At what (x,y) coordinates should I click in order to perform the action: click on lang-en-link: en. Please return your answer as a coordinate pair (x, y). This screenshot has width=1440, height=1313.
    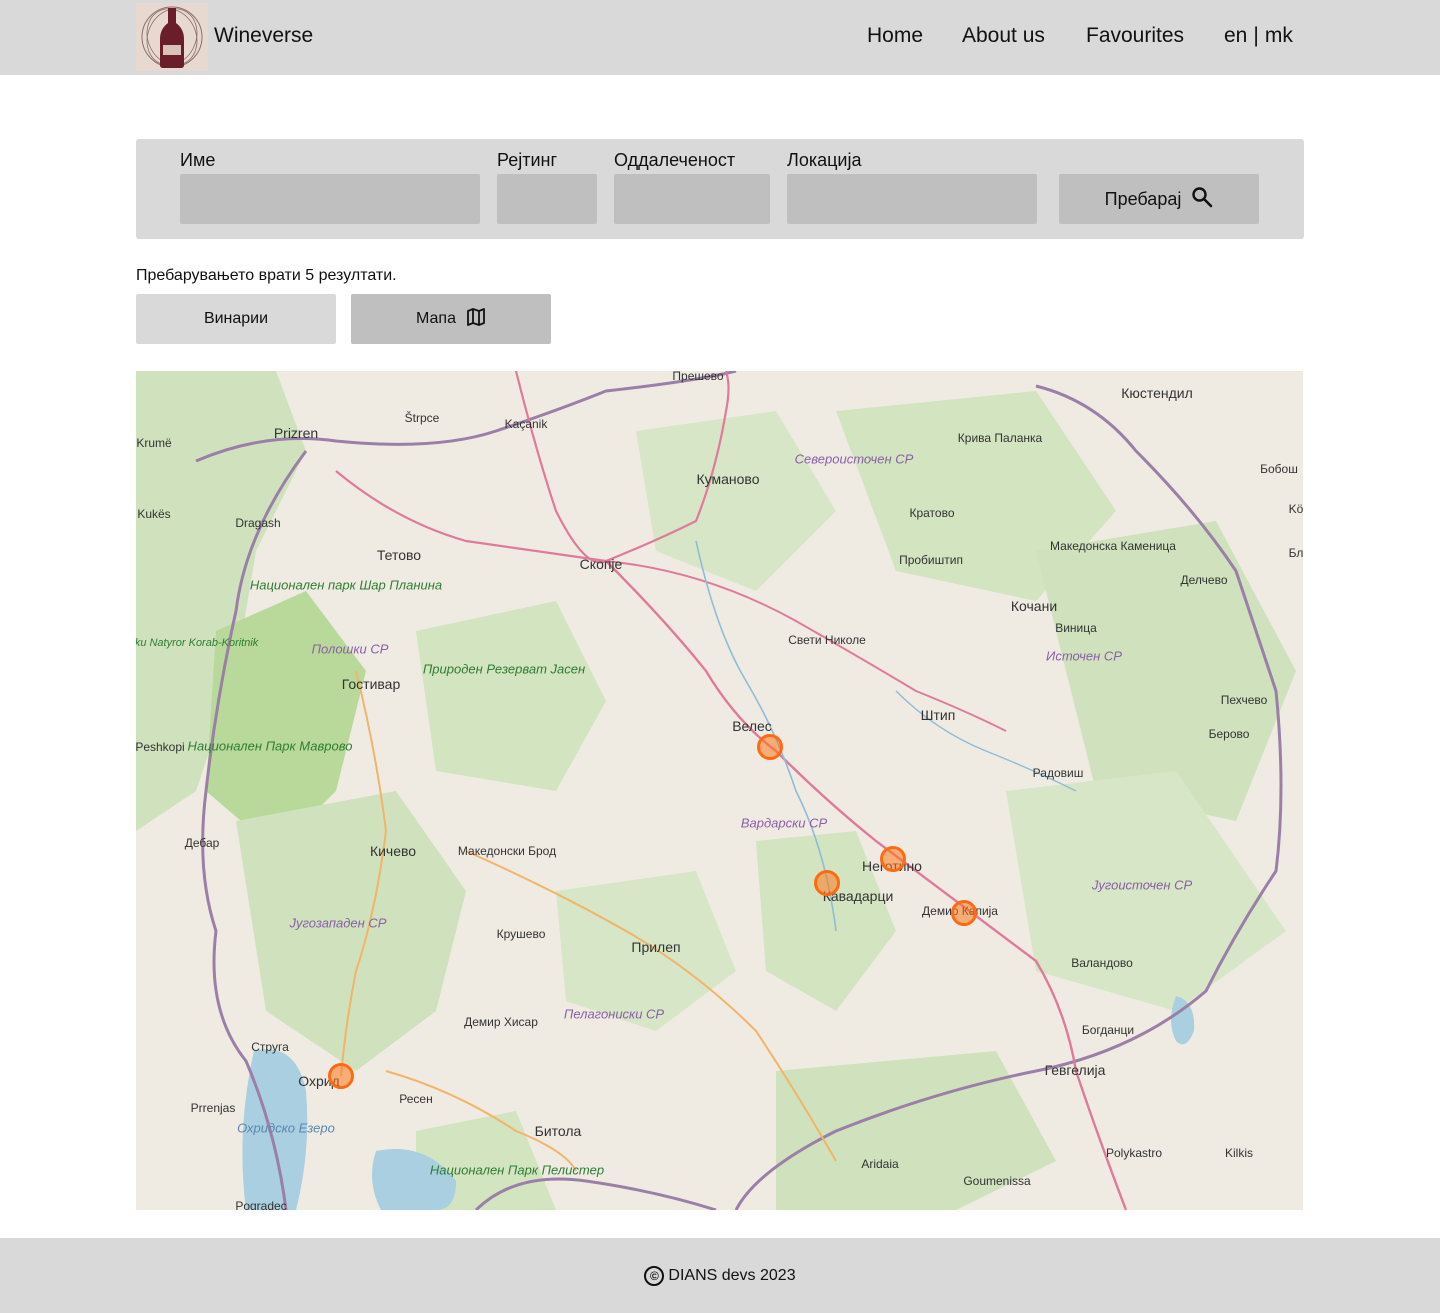
    Looking at the image, I should click on (1235, 35).